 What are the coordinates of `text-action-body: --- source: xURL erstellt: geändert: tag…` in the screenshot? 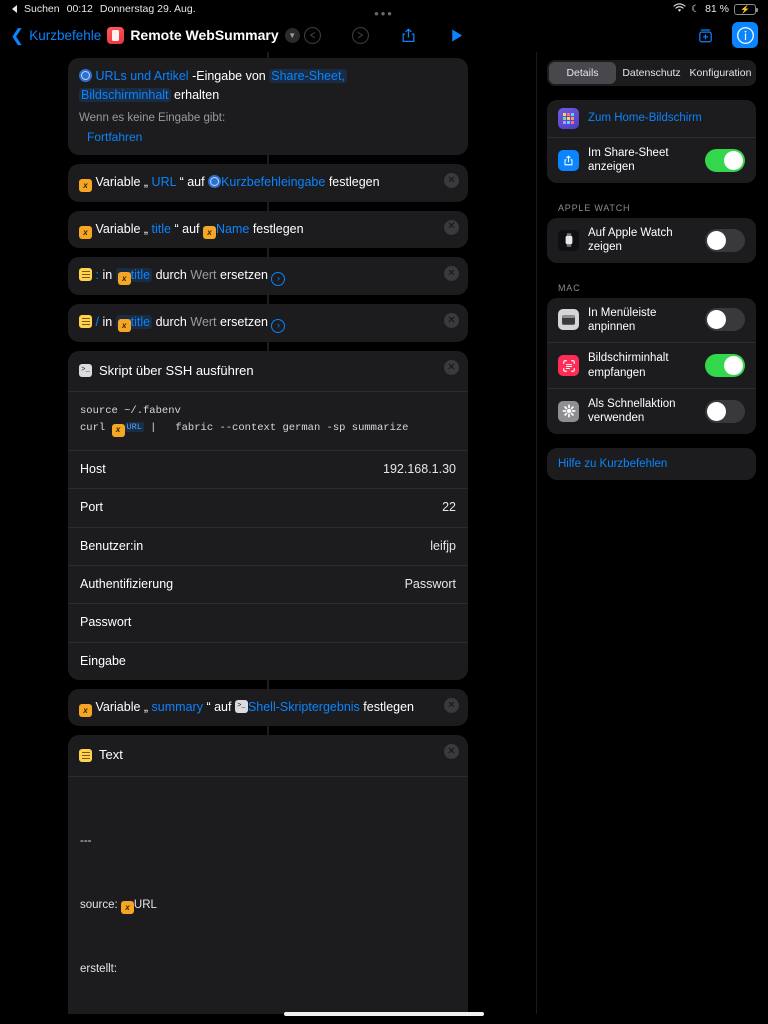 It's located at (268, 895).